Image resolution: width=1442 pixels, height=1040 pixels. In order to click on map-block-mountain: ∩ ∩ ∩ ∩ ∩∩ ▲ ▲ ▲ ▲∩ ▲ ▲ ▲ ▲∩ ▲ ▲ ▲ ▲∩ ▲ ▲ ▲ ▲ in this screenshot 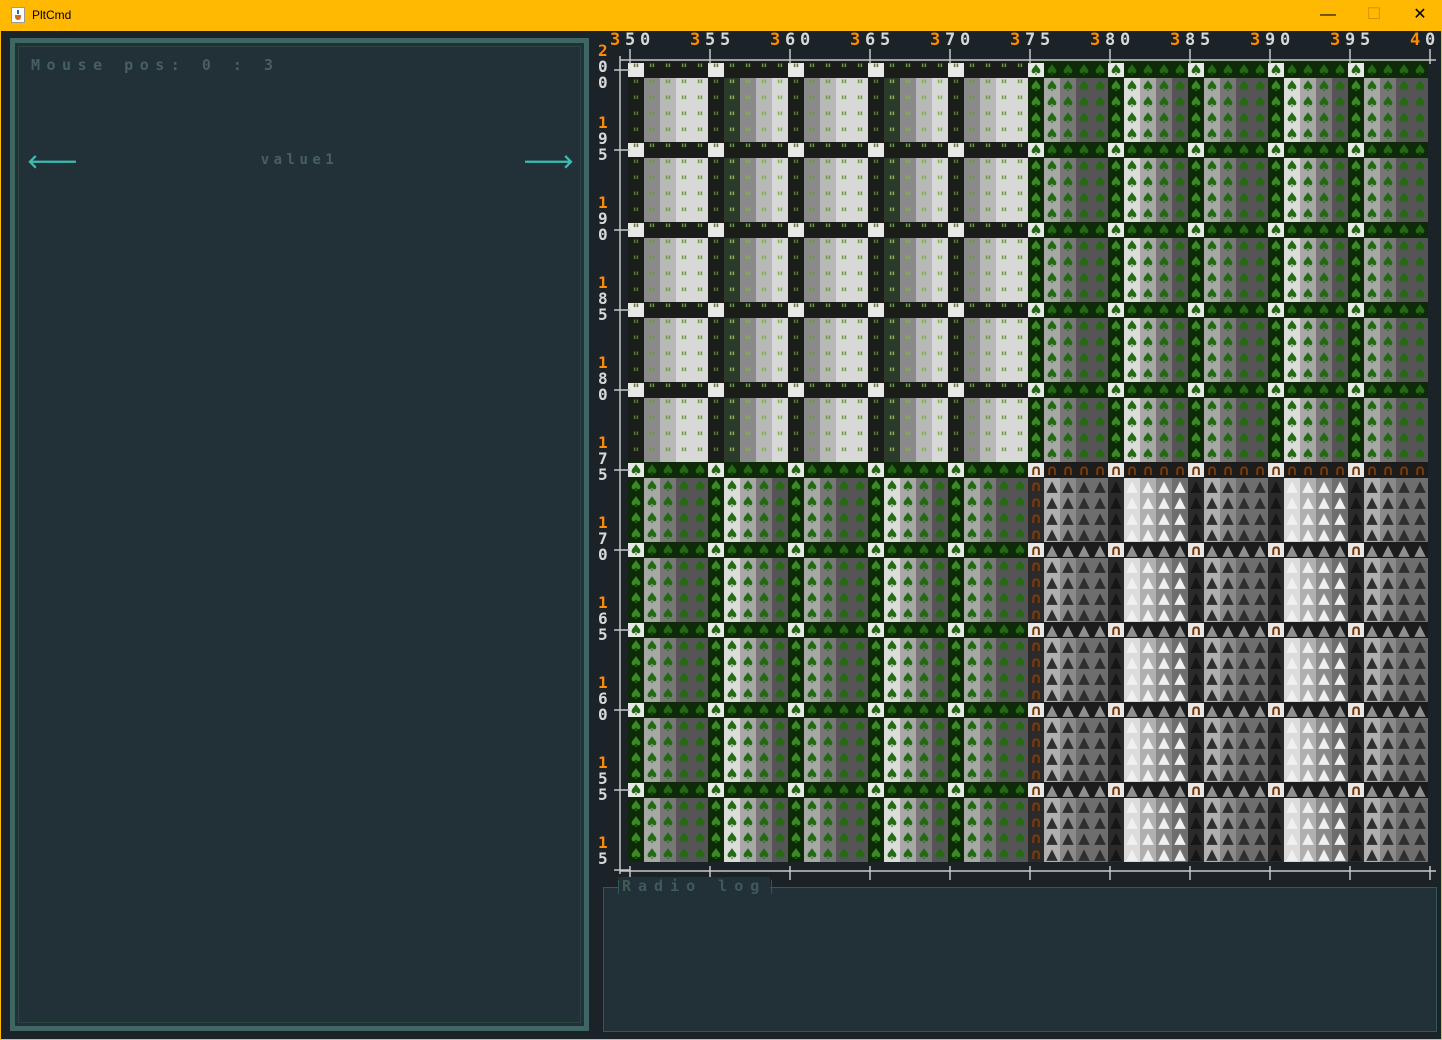, I will do `click(1068, 502)`.